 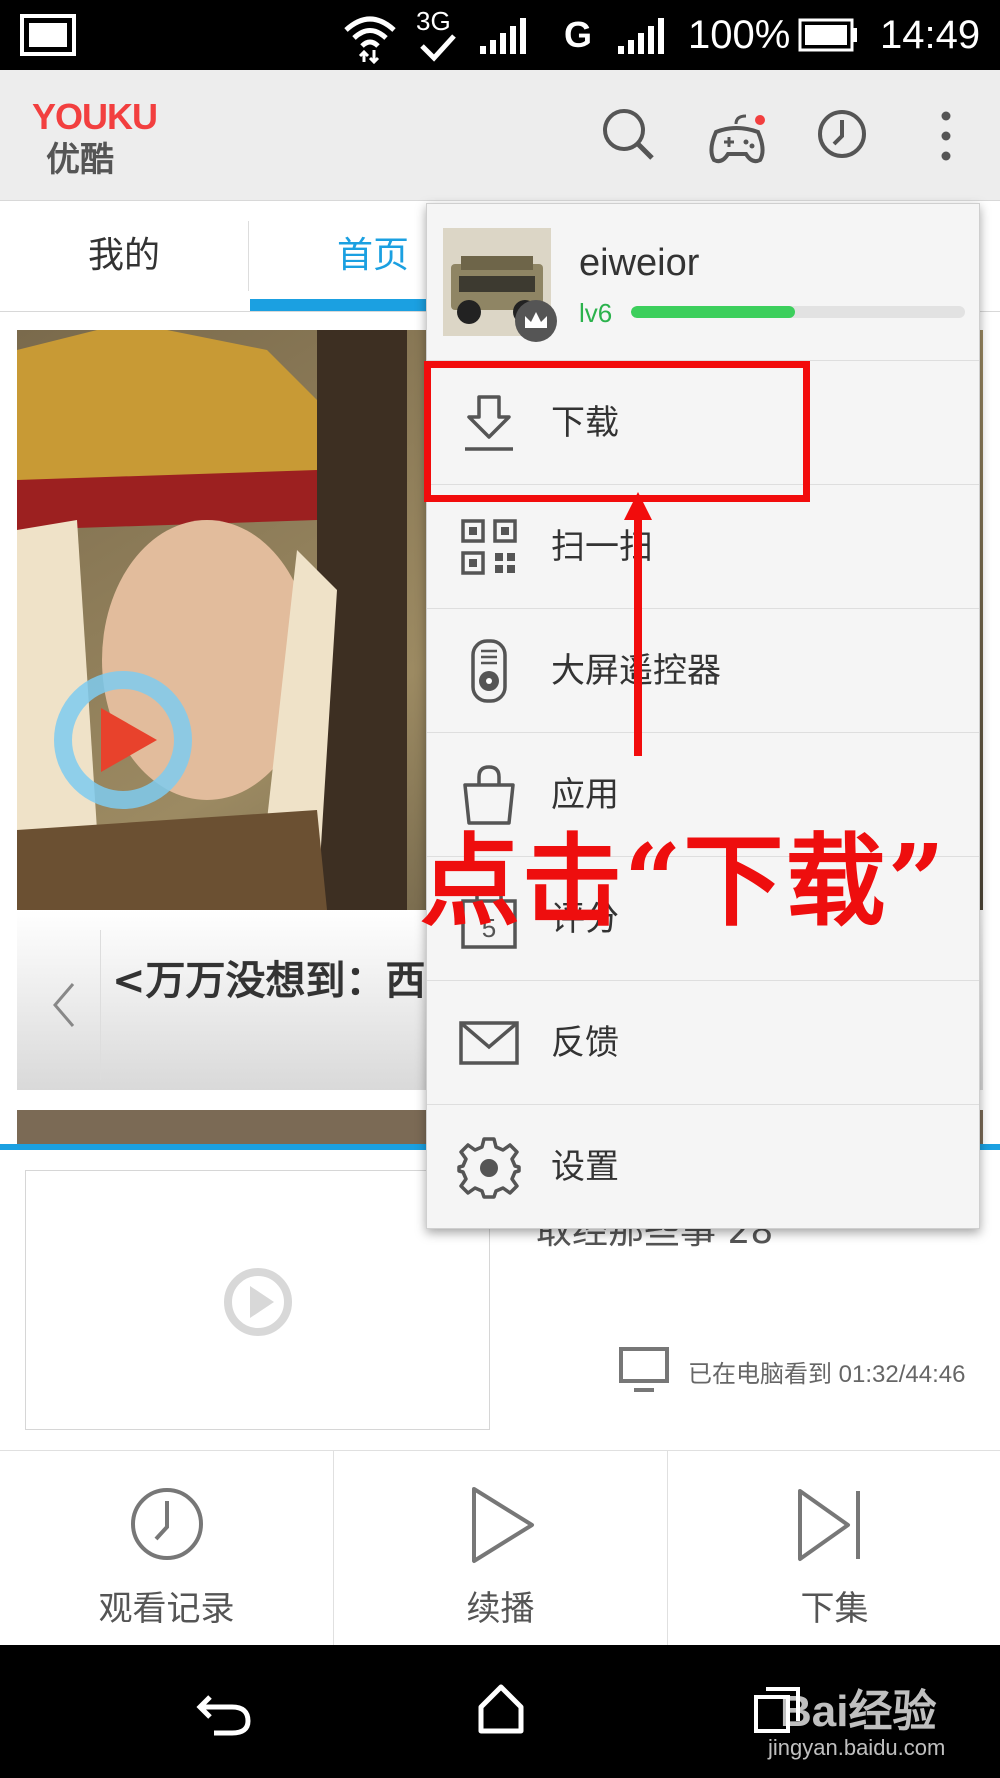 I want to click on clock-icon, so click(x=167, y=1524).